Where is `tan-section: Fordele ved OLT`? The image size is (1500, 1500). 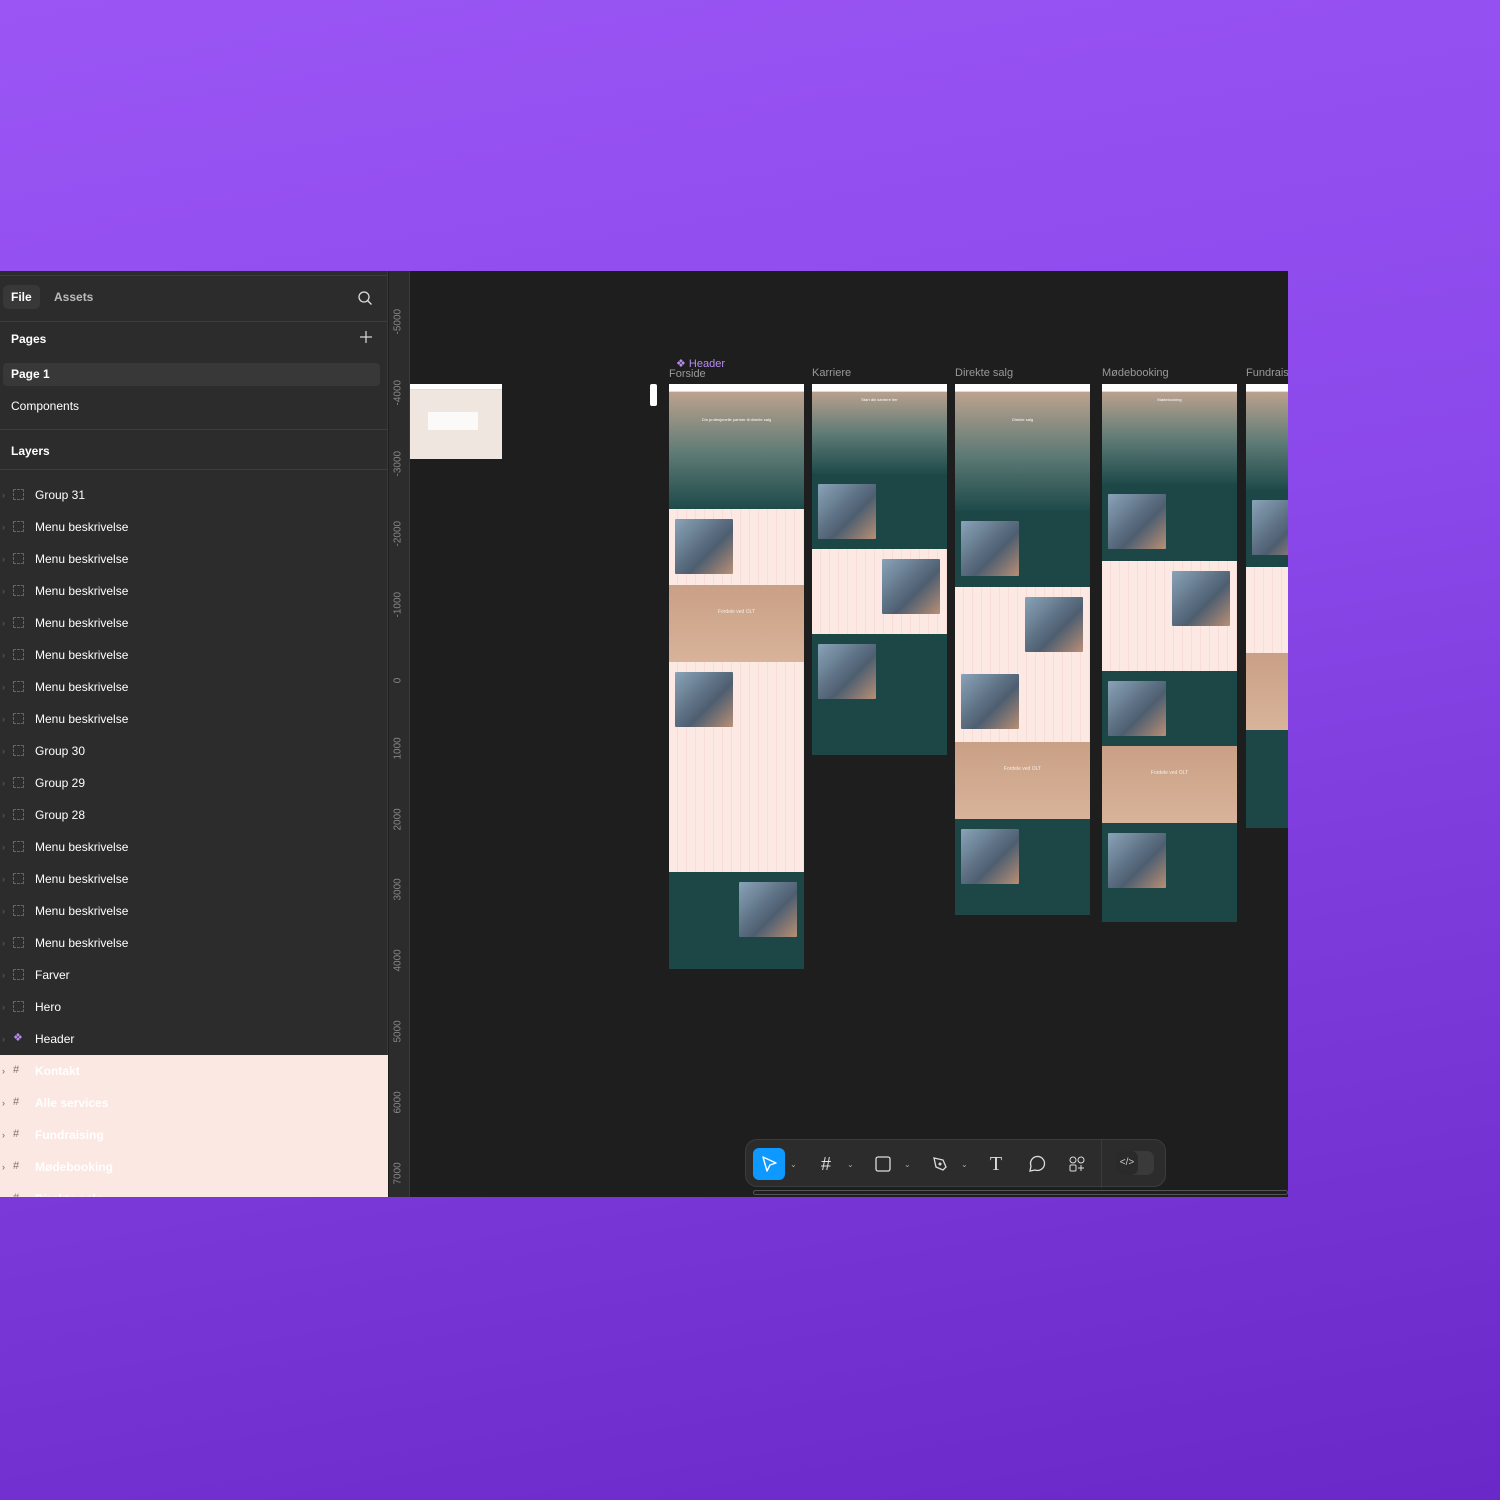 tan-section: Fordele ved OLT is located at coordinates (736, 623).